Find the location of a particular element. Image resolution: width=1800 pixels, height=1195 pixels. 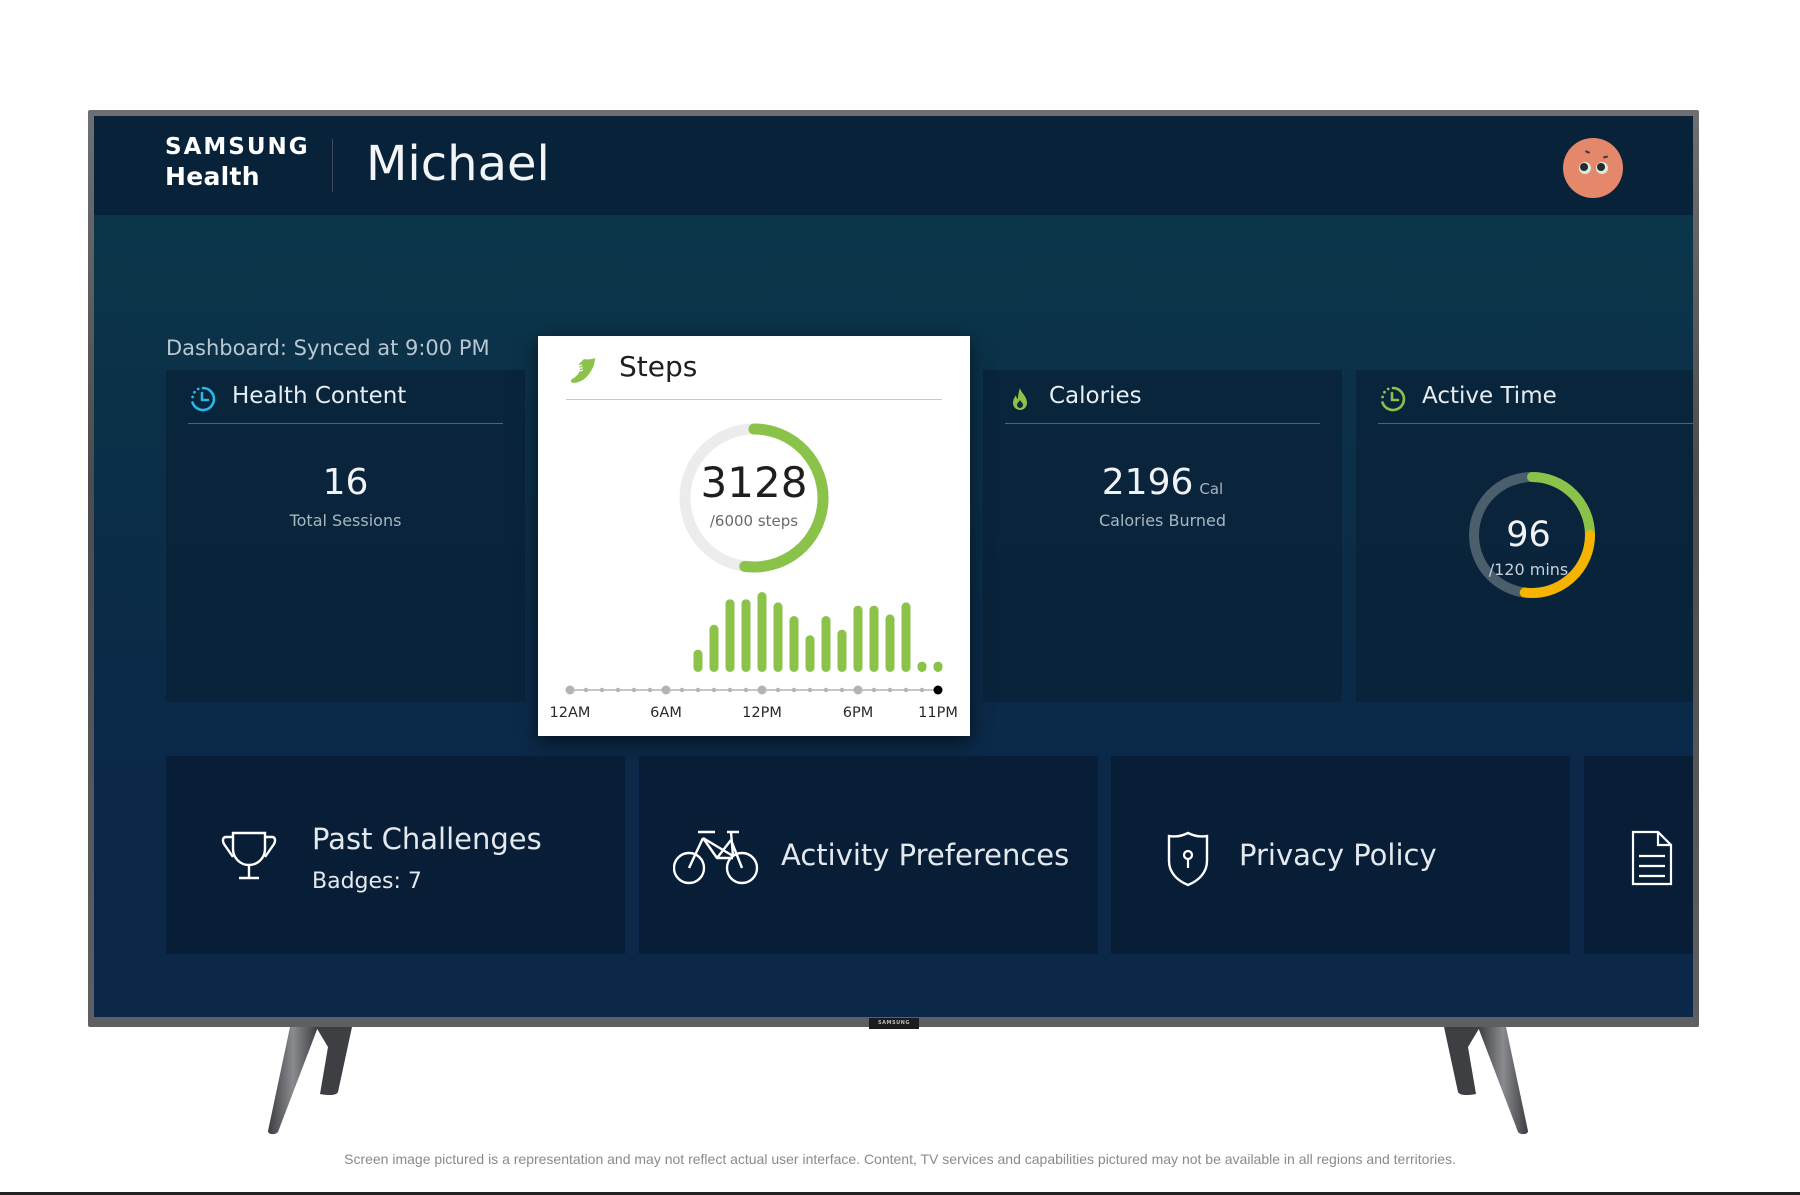

hour-dot-10PM is located at coordinates (922, 690).